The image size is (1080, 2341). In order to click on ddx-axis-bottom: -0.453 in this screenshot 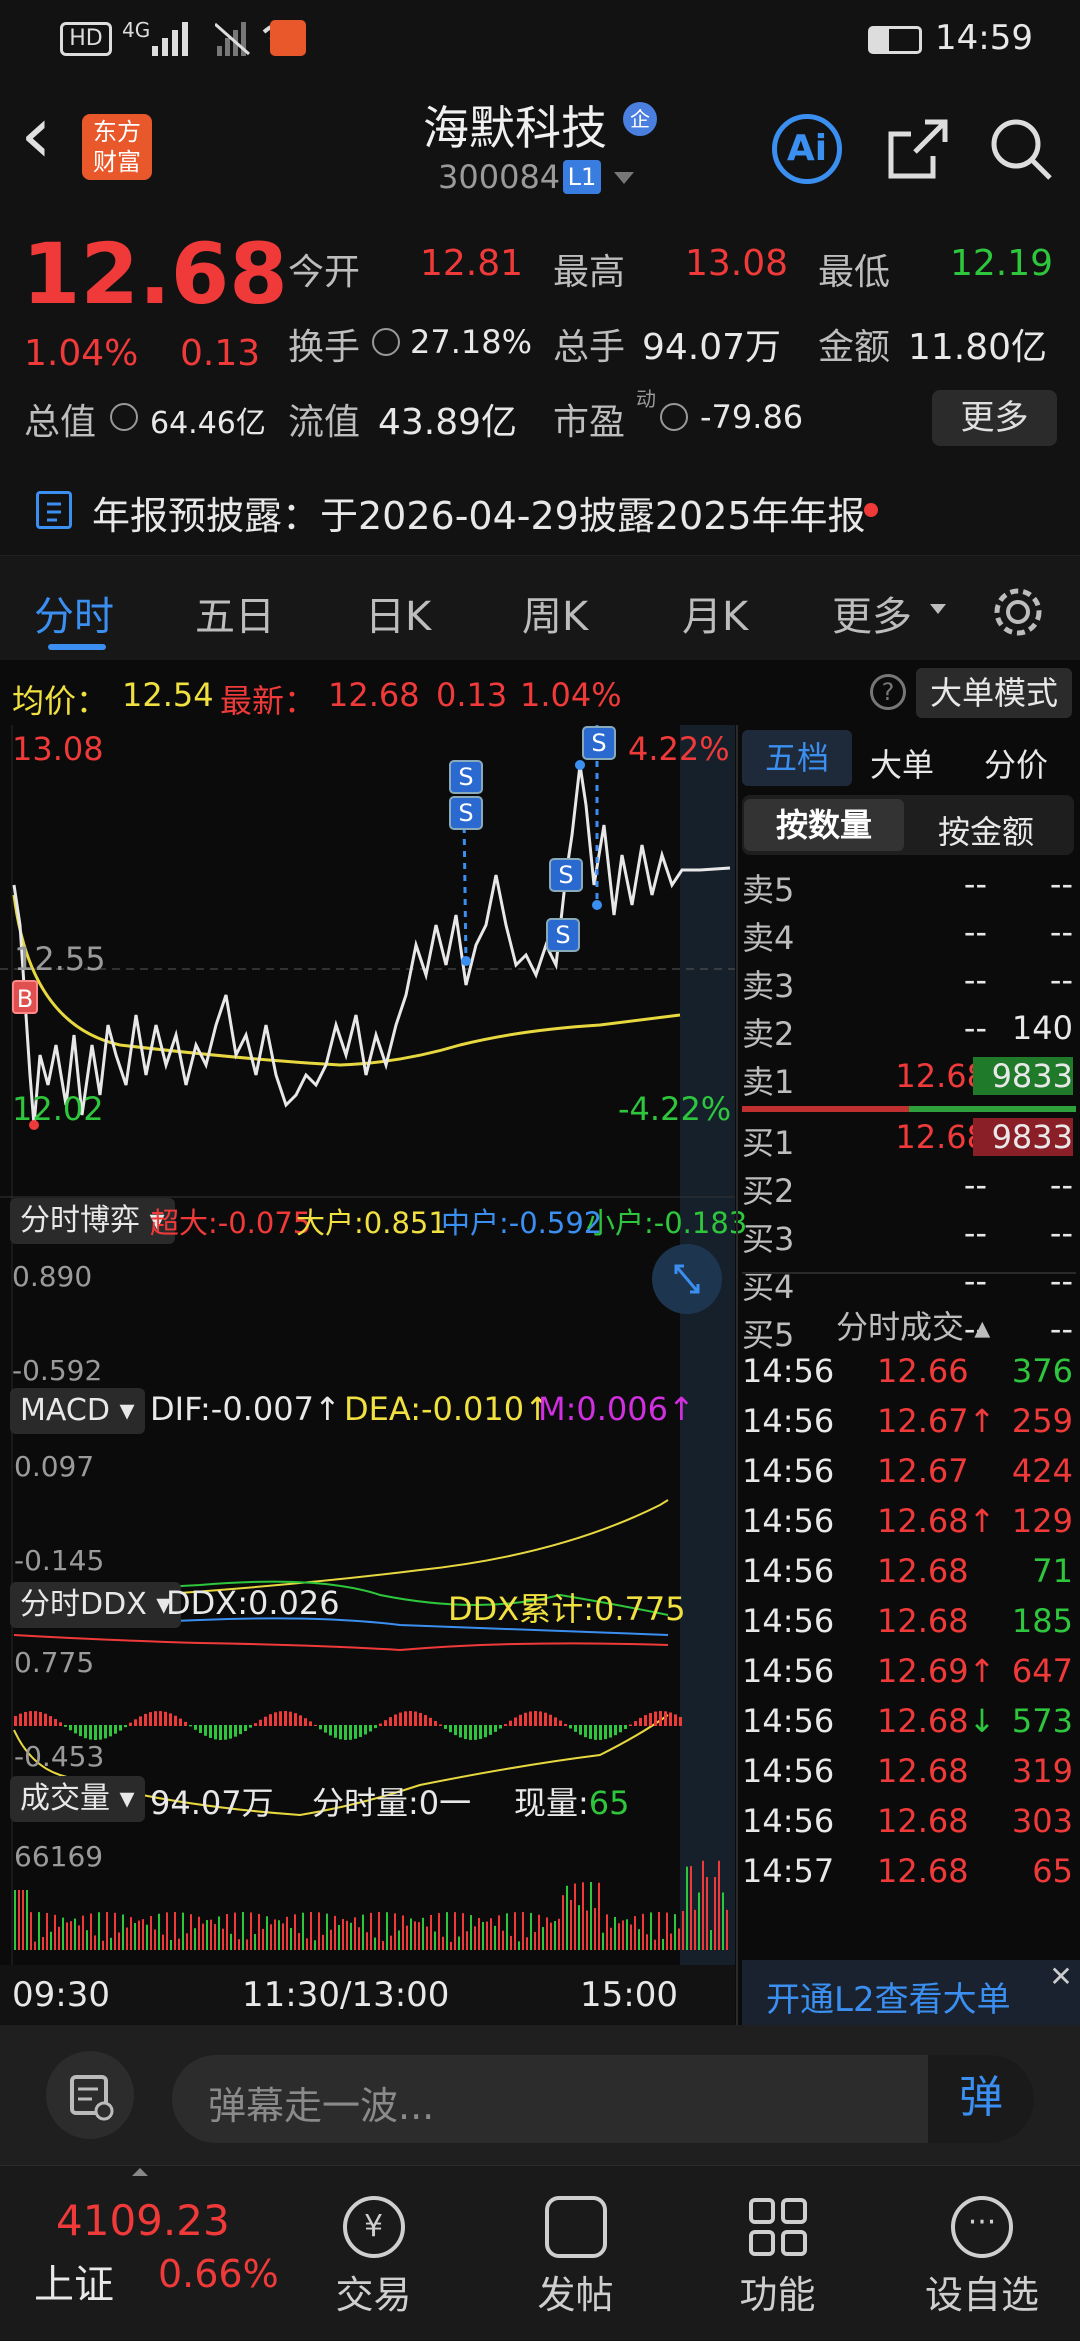, I will do `click(59, 1756)`.